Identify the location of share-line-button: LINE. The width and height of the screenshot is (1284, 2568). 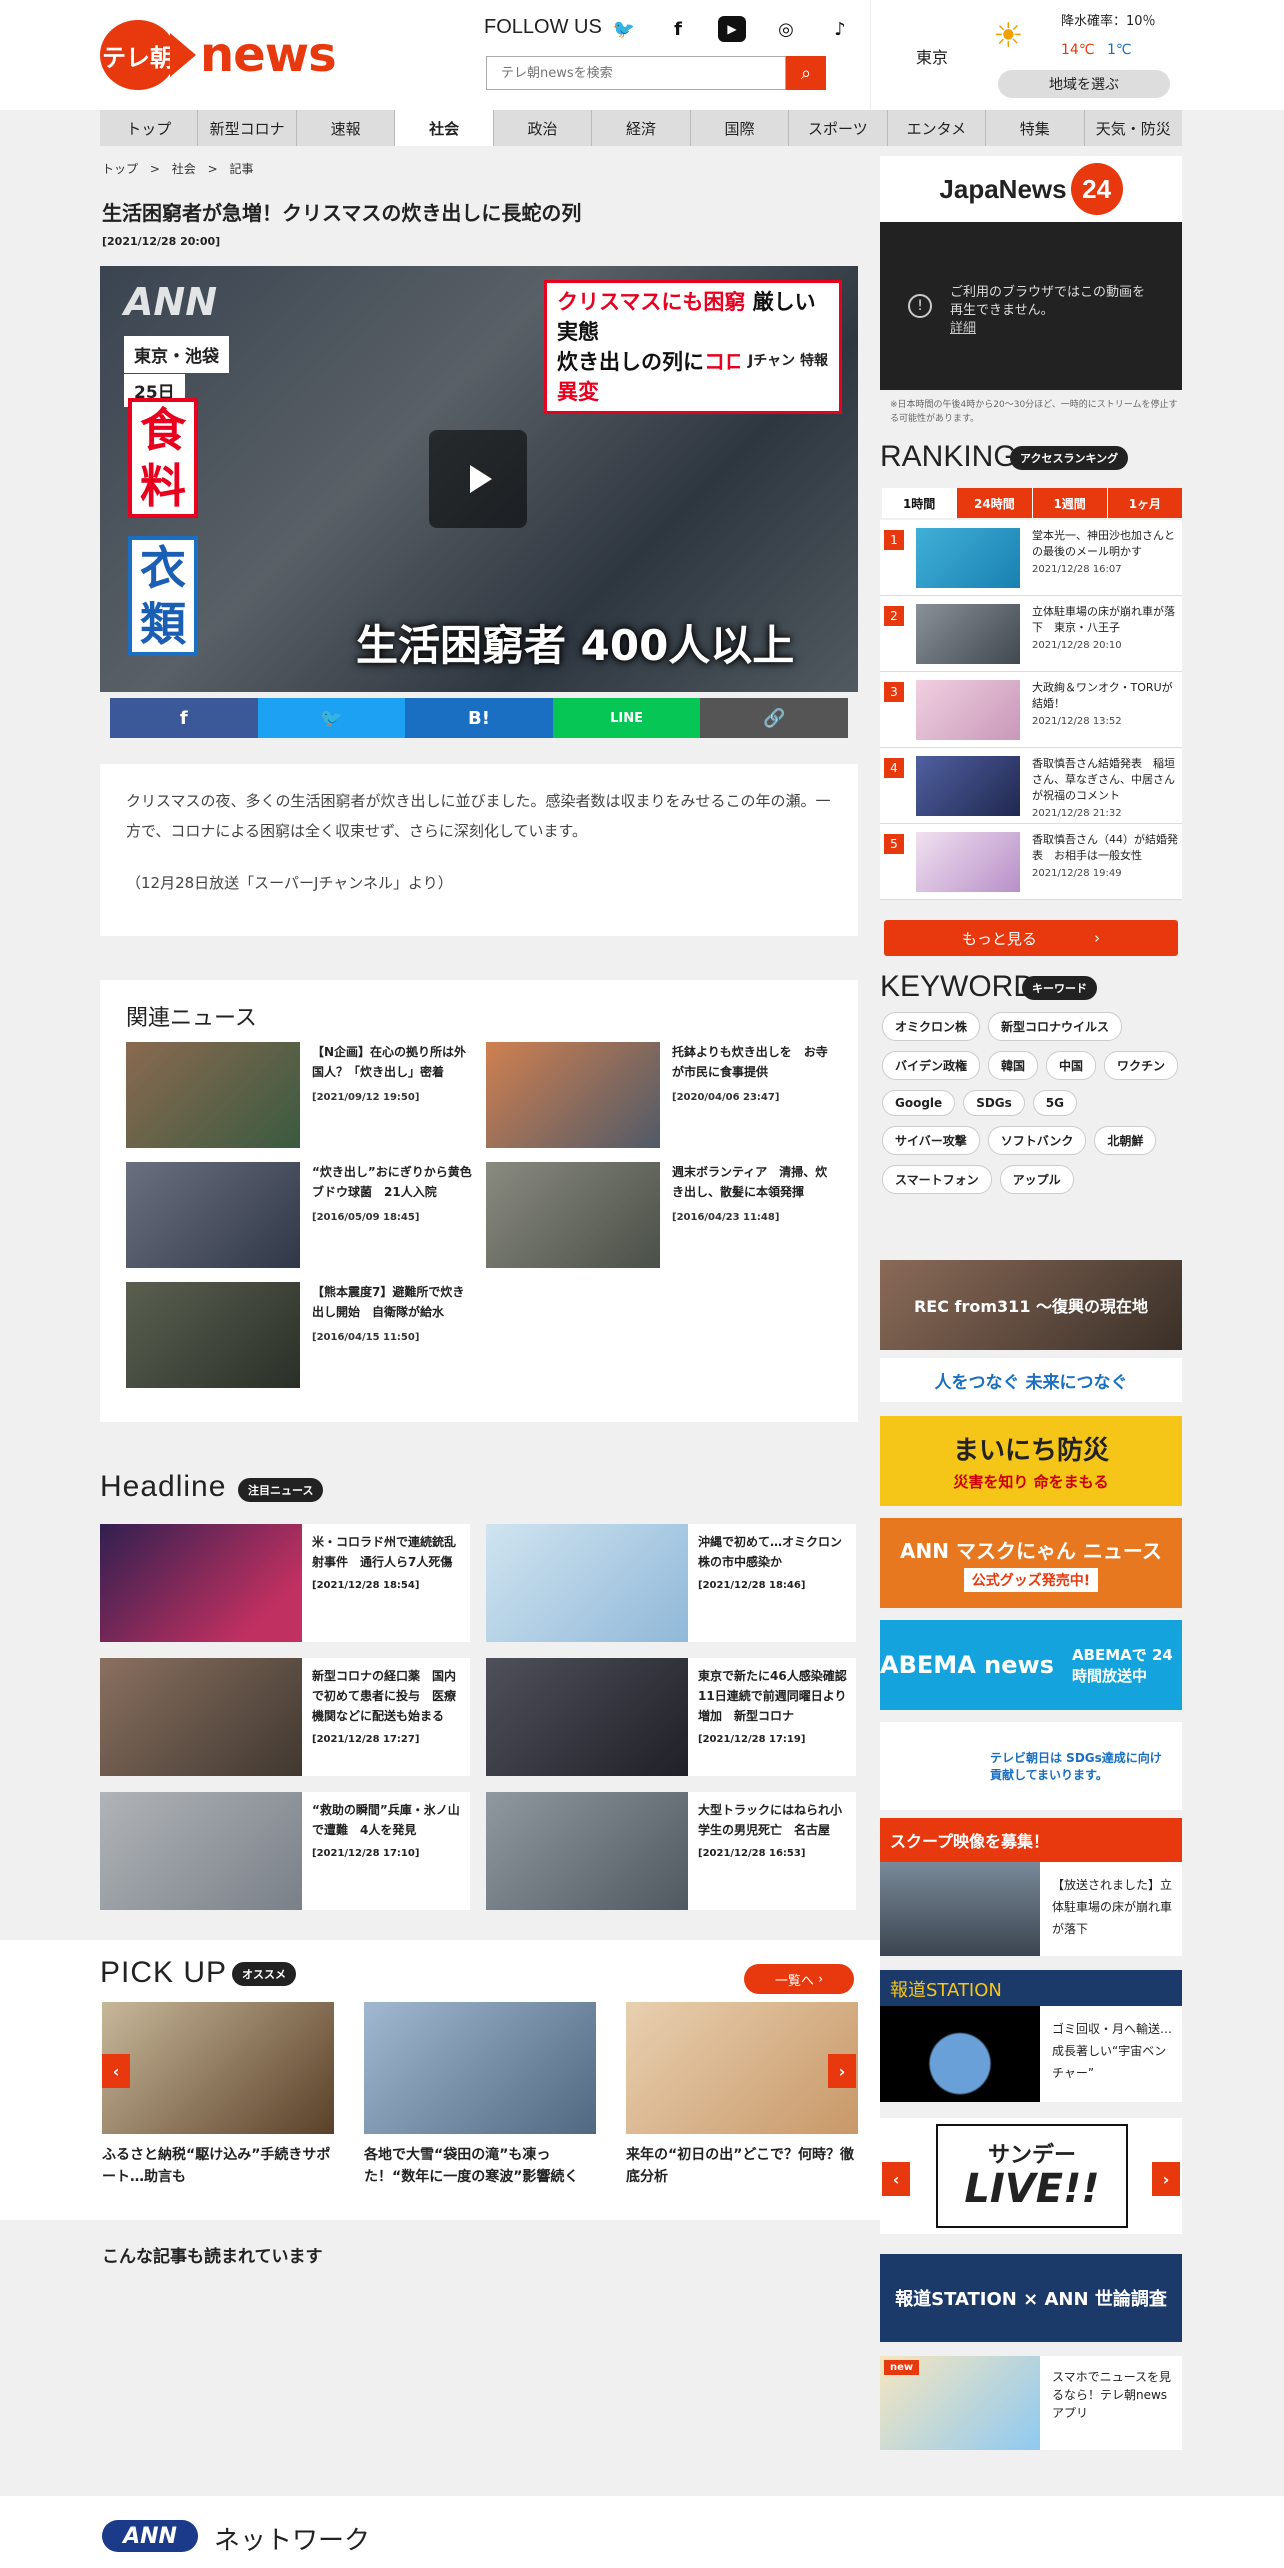
(626, 718).